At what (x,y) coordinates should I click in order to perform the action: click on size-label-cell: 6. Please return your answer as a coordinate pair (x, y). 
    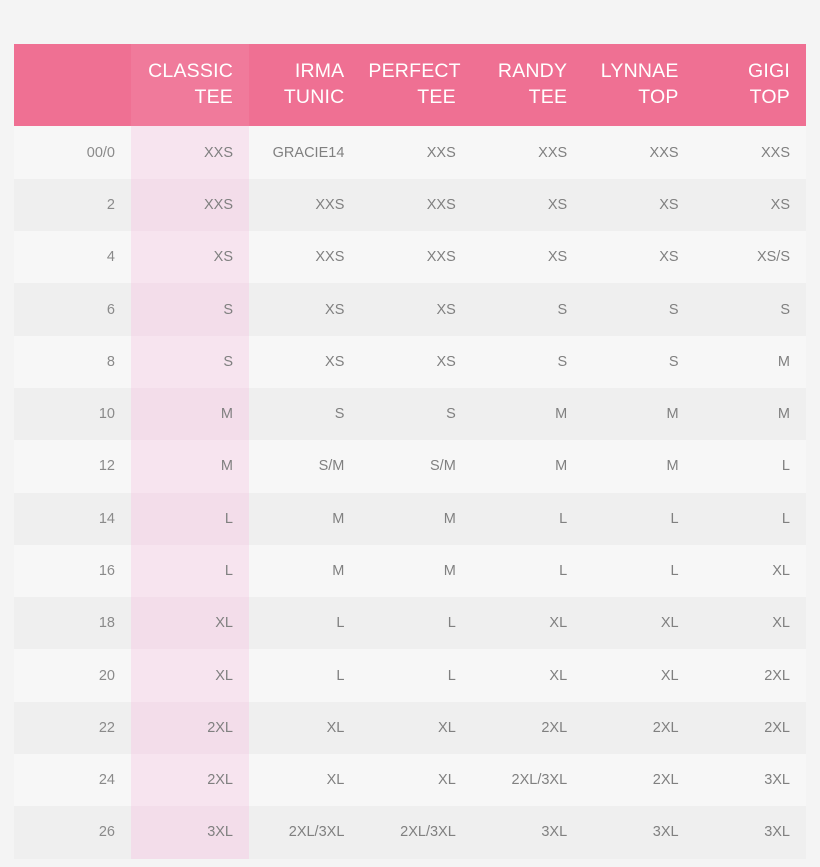
    Looking at the image, I should click on (72, 309).